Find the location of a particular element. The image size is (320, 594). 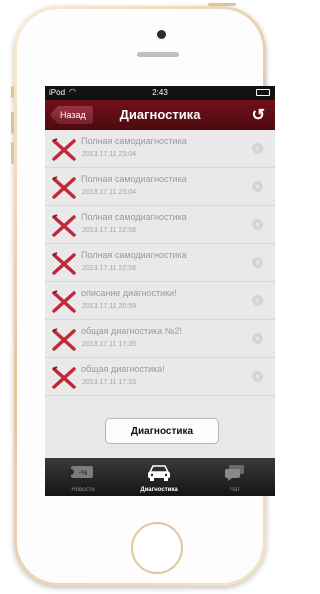

status-bar: iPod ◠ 2:43 is located at coordinates (160, 93).